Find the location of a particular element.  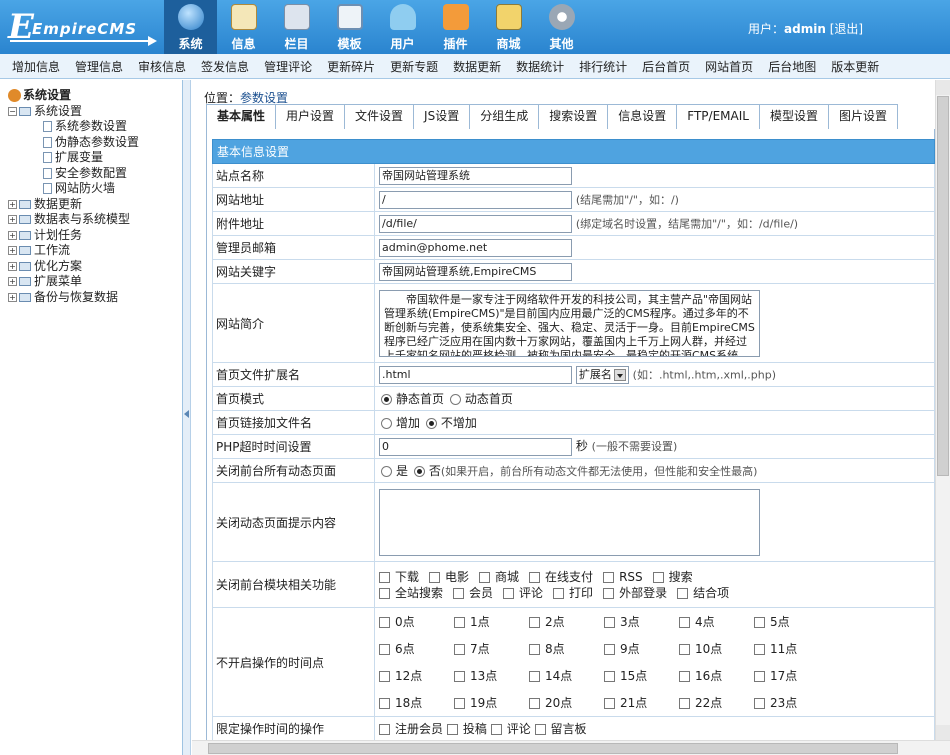

checkbox-guestbook: 留言板 is located at coordinates (560, 729).